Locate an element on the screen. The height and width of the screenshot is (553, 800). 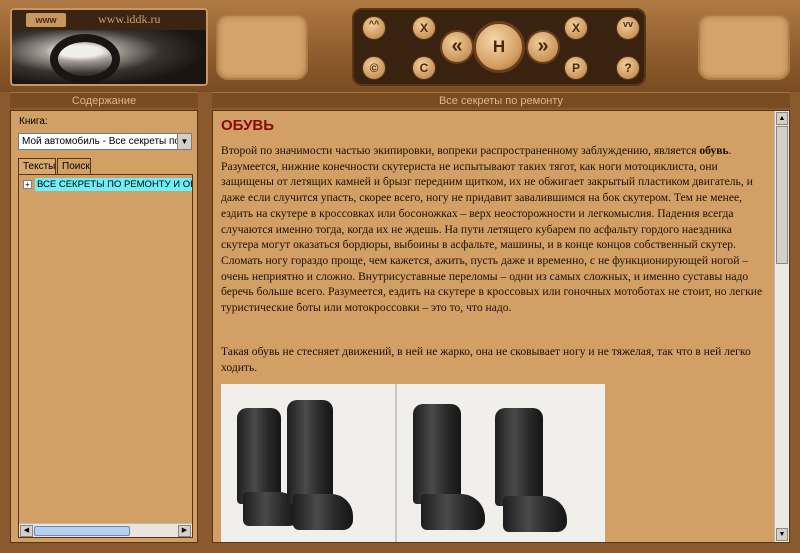
logo-topbar: www www.iddk.ru is located at coordinates (109, 20).